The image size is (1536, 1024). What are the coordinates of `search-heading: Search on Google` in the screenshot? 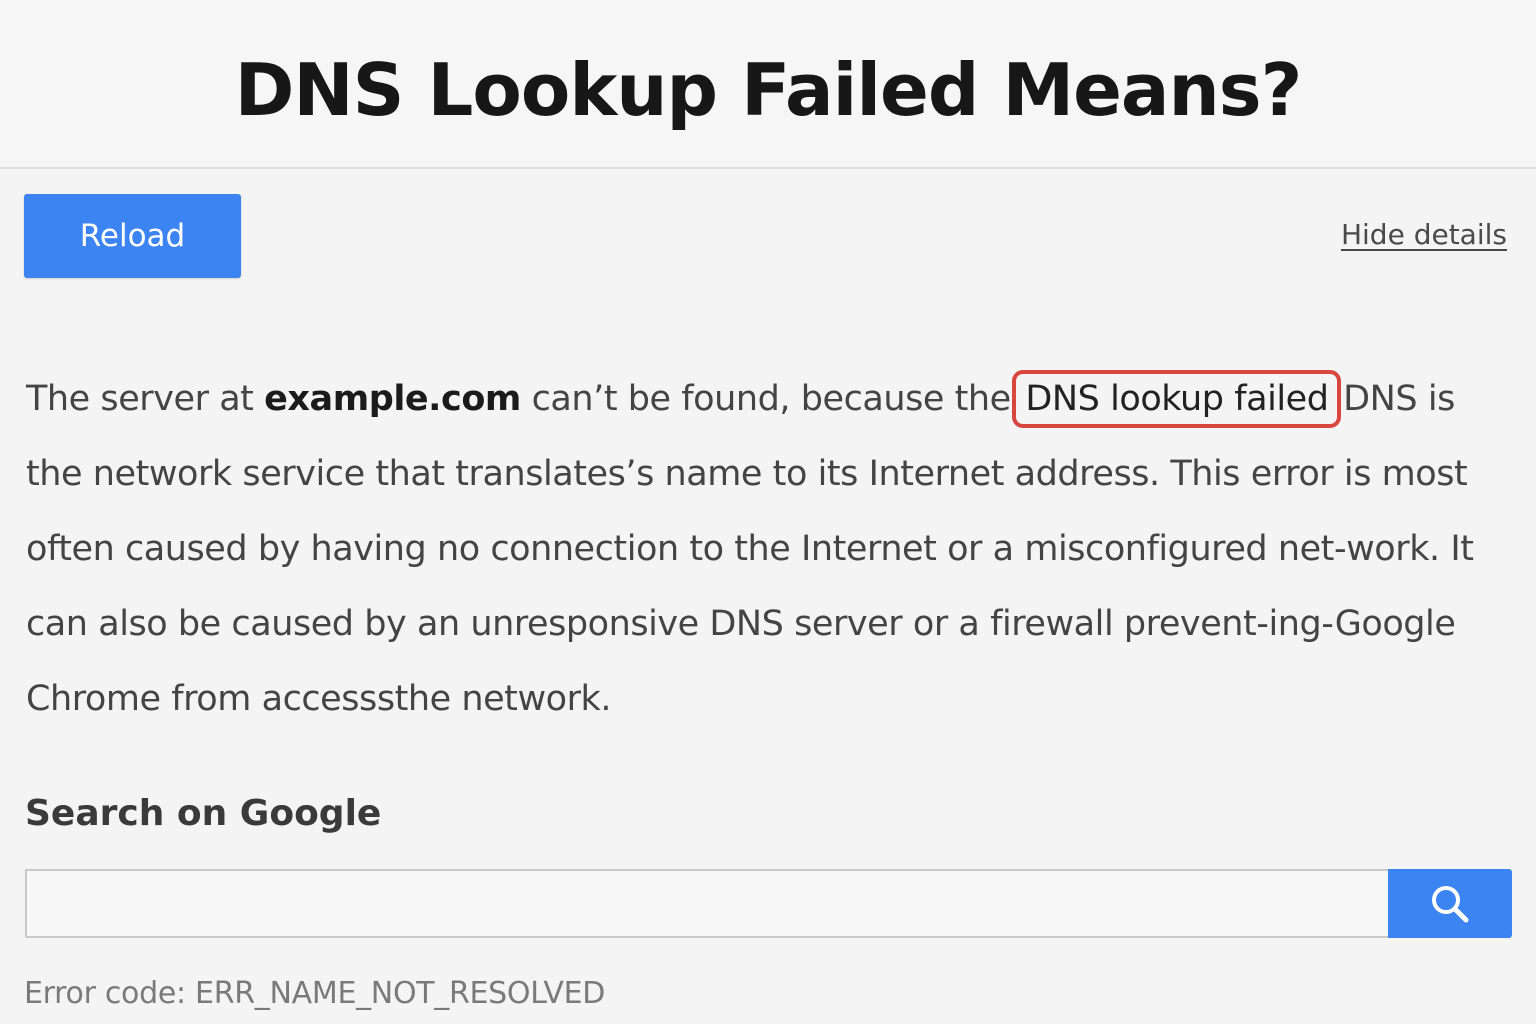 It's located at (203, 813).